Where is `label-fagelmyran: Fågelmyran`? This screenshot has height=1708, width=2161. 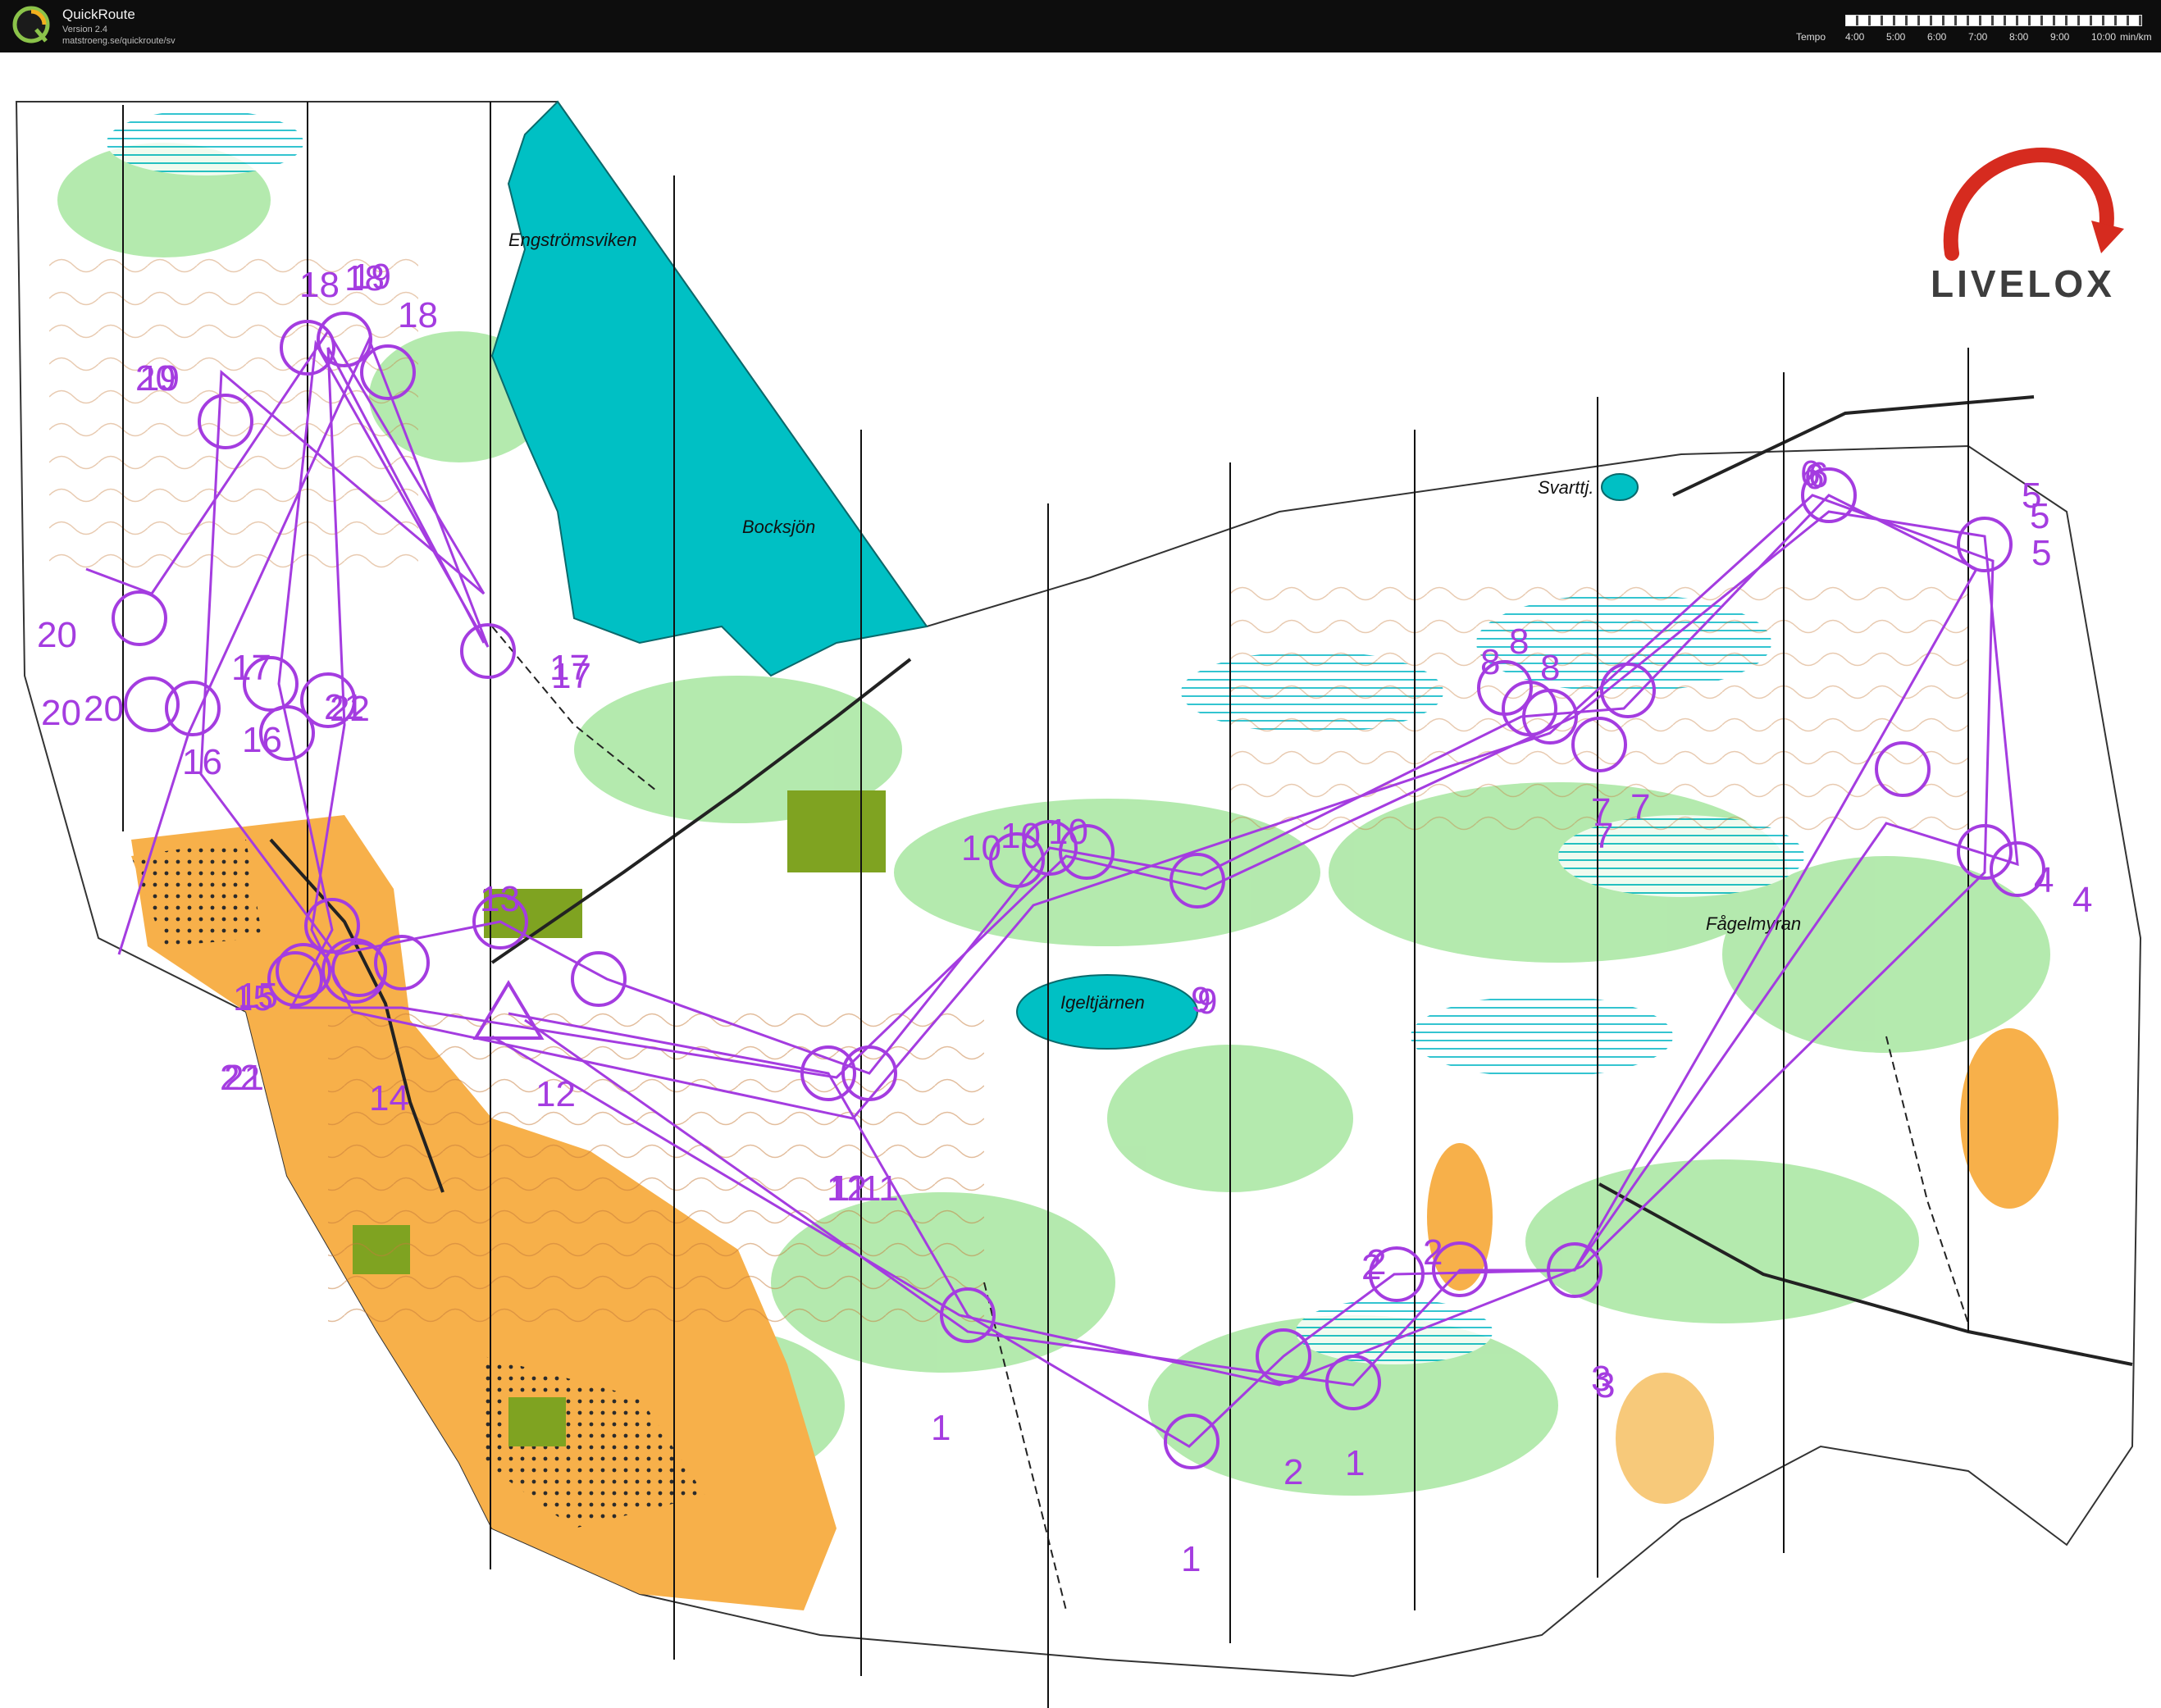
label-fagelmyran: Fågelmyran is located at coordinates (1753, 923).